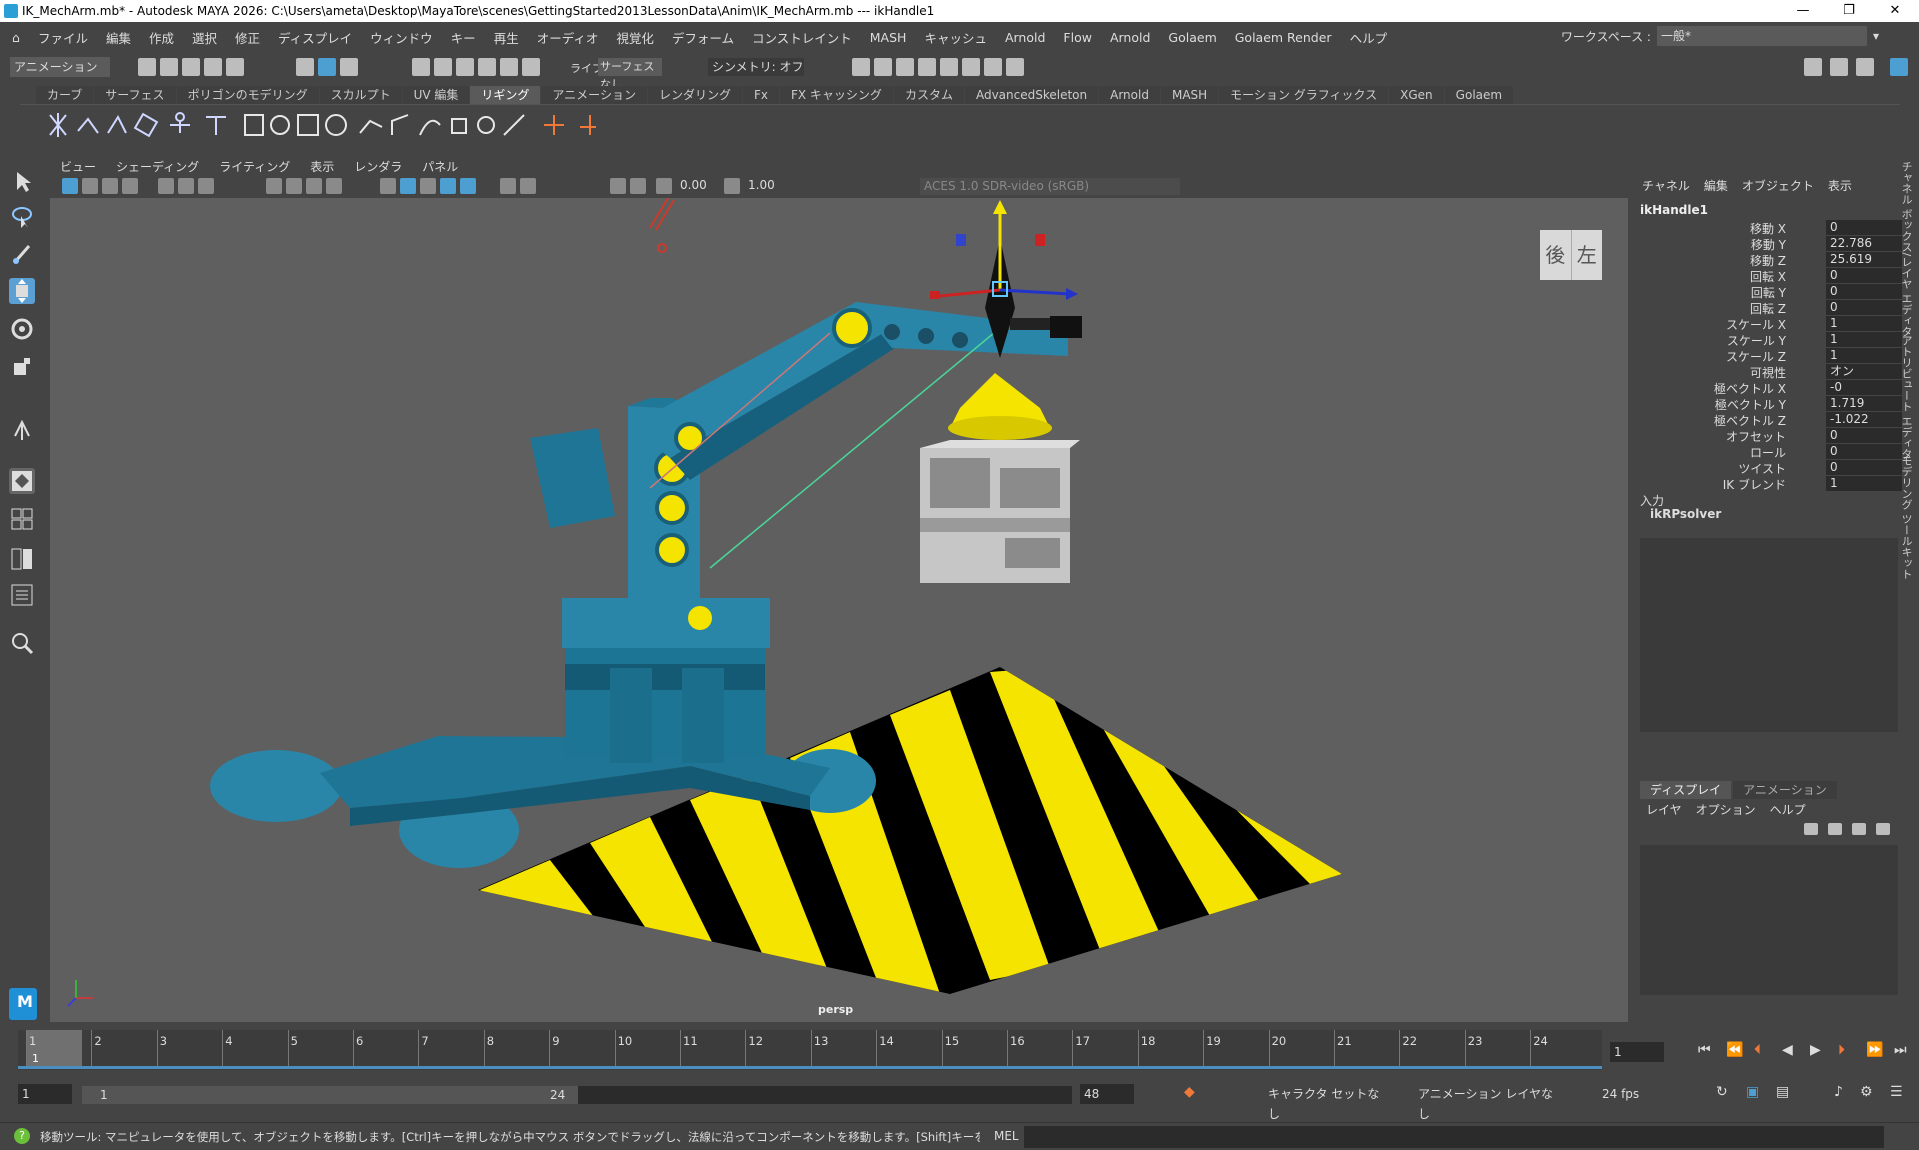 The width and height of the screenshot is (1919, 1150). I want to click on attribute-value: 22.786, so click(1864, 243).